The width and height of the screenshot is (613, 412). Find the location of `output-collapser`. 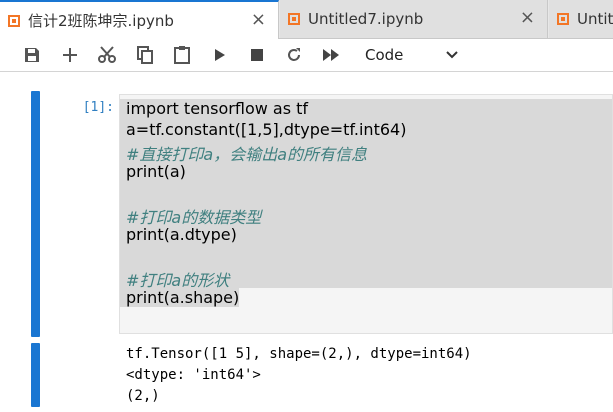

output-collapser is located at coordinates (35, 375).